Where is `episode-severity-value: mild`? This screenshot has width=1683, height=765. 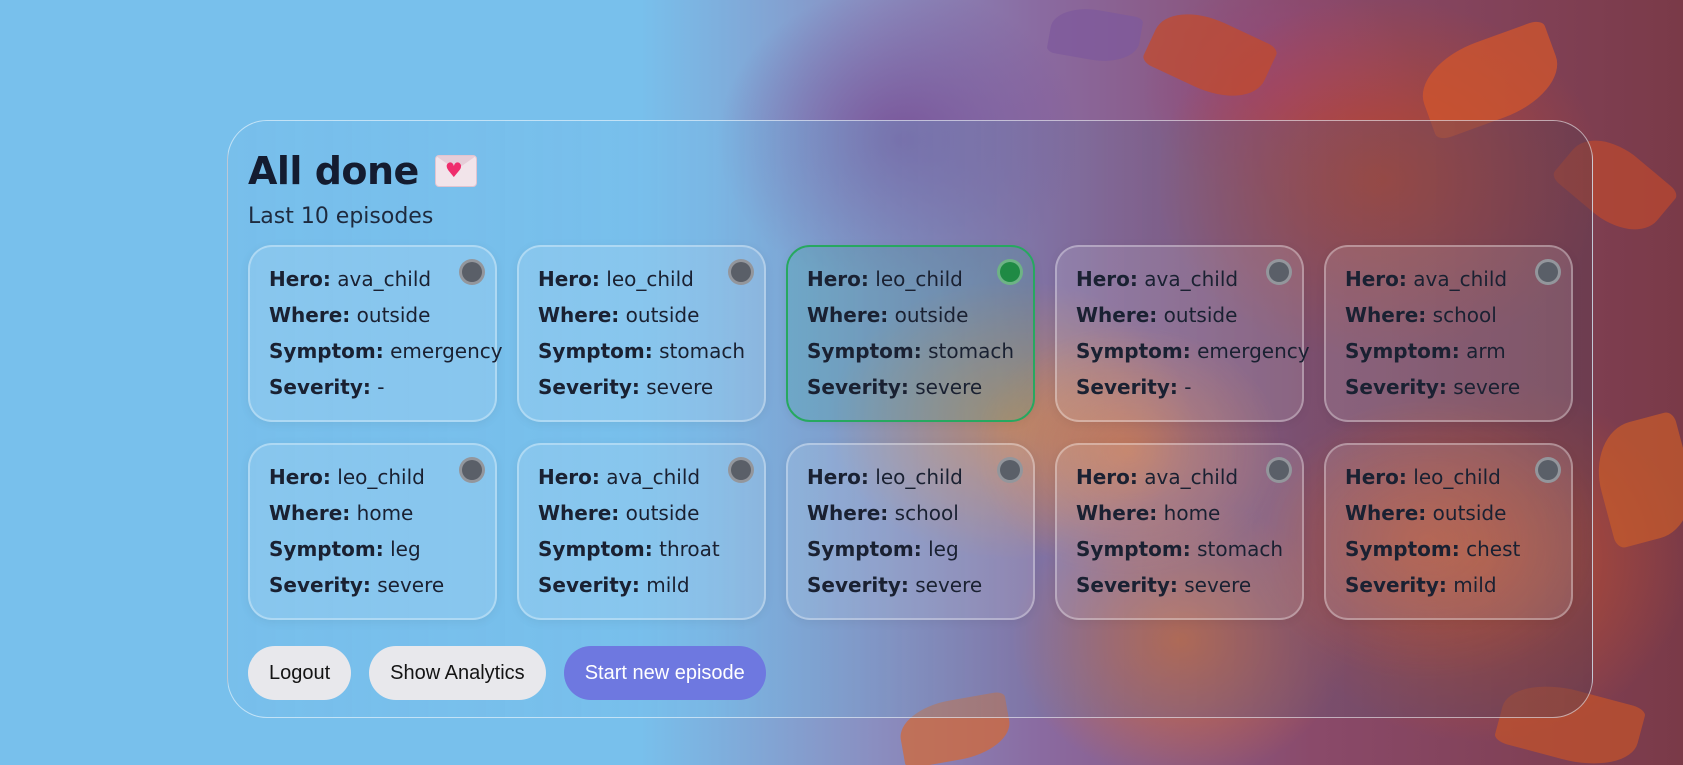
episode-severity-value: mild is located at coordinates (668, 585).